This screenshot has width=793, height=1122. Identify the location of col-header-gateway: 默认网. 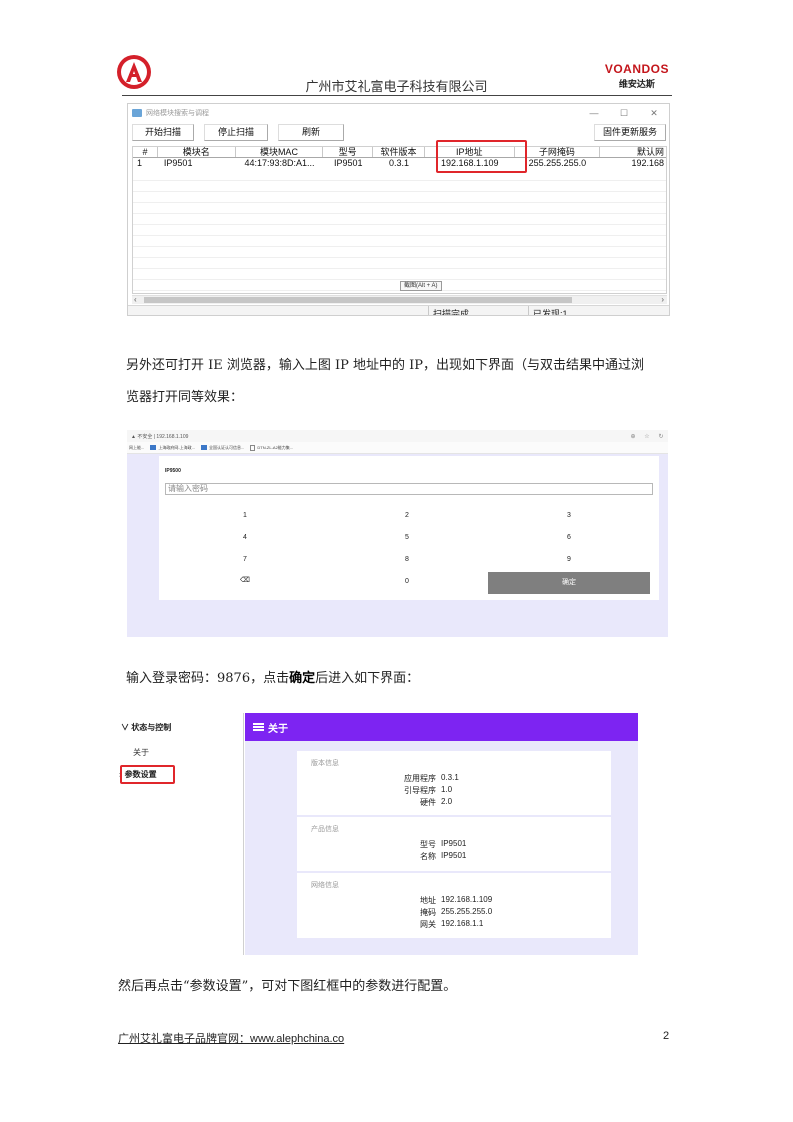
(633, 152).